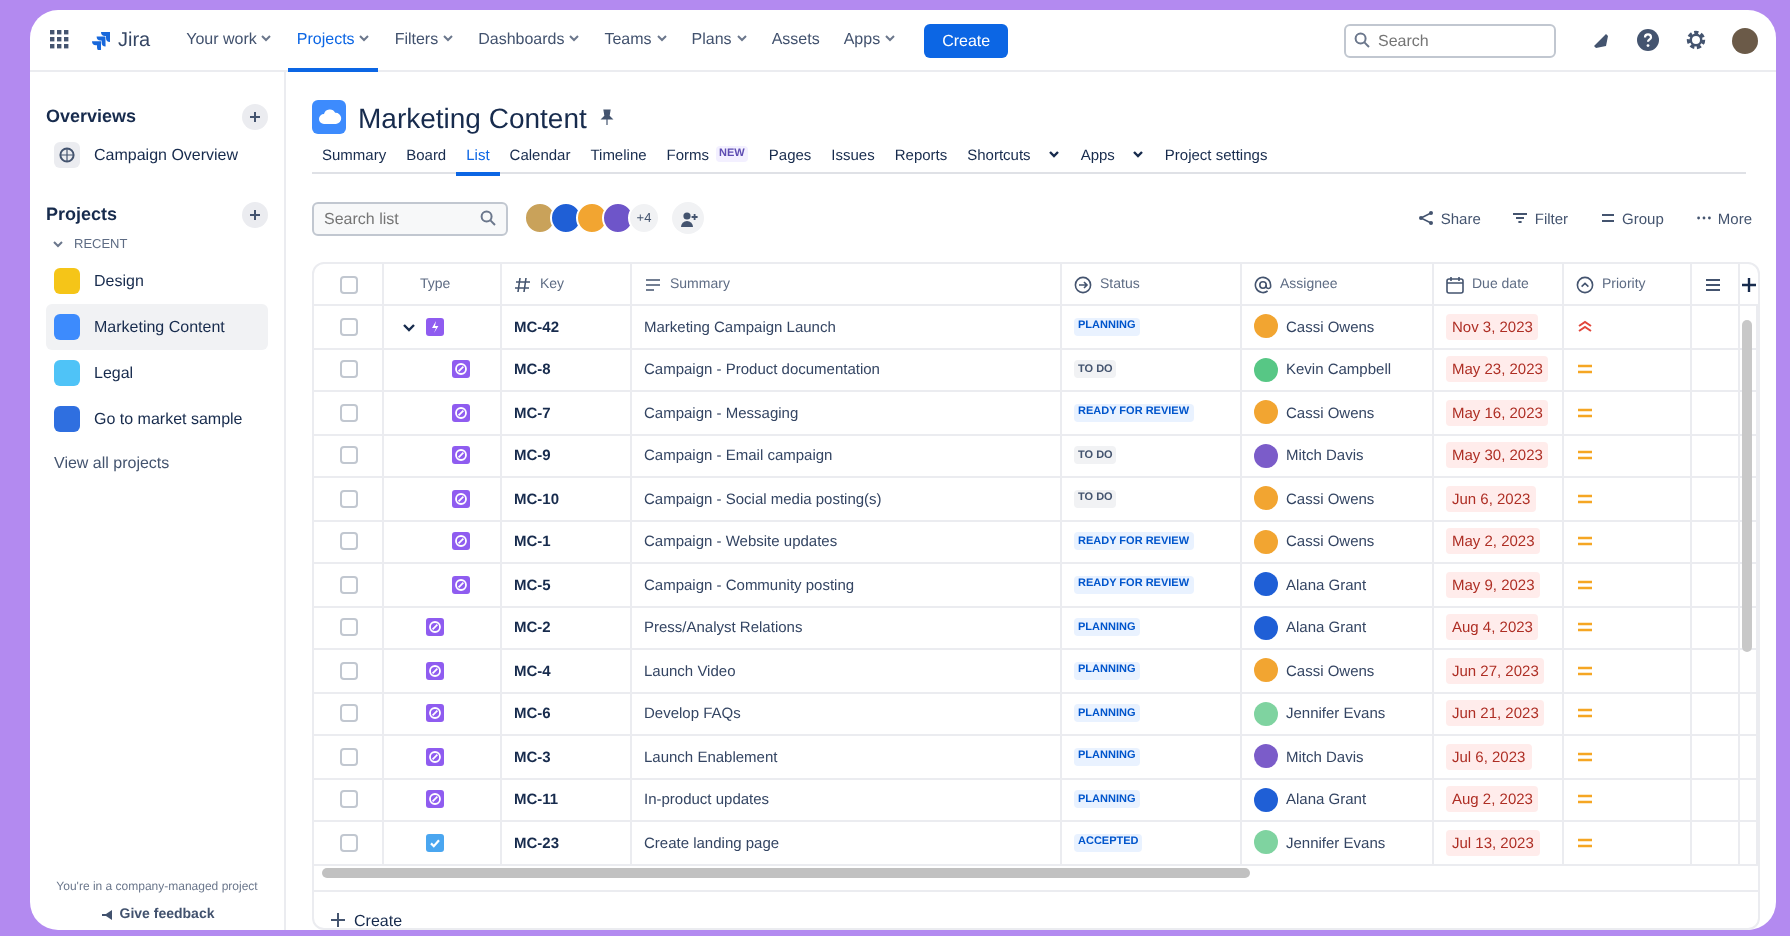 Image resolution: width=1790 pixels, height=936 pixels. What do you see at coordinates (333, 40) in the screenshot?
I see `nav-menu-item: Projects` at bounding box center [333, 40].